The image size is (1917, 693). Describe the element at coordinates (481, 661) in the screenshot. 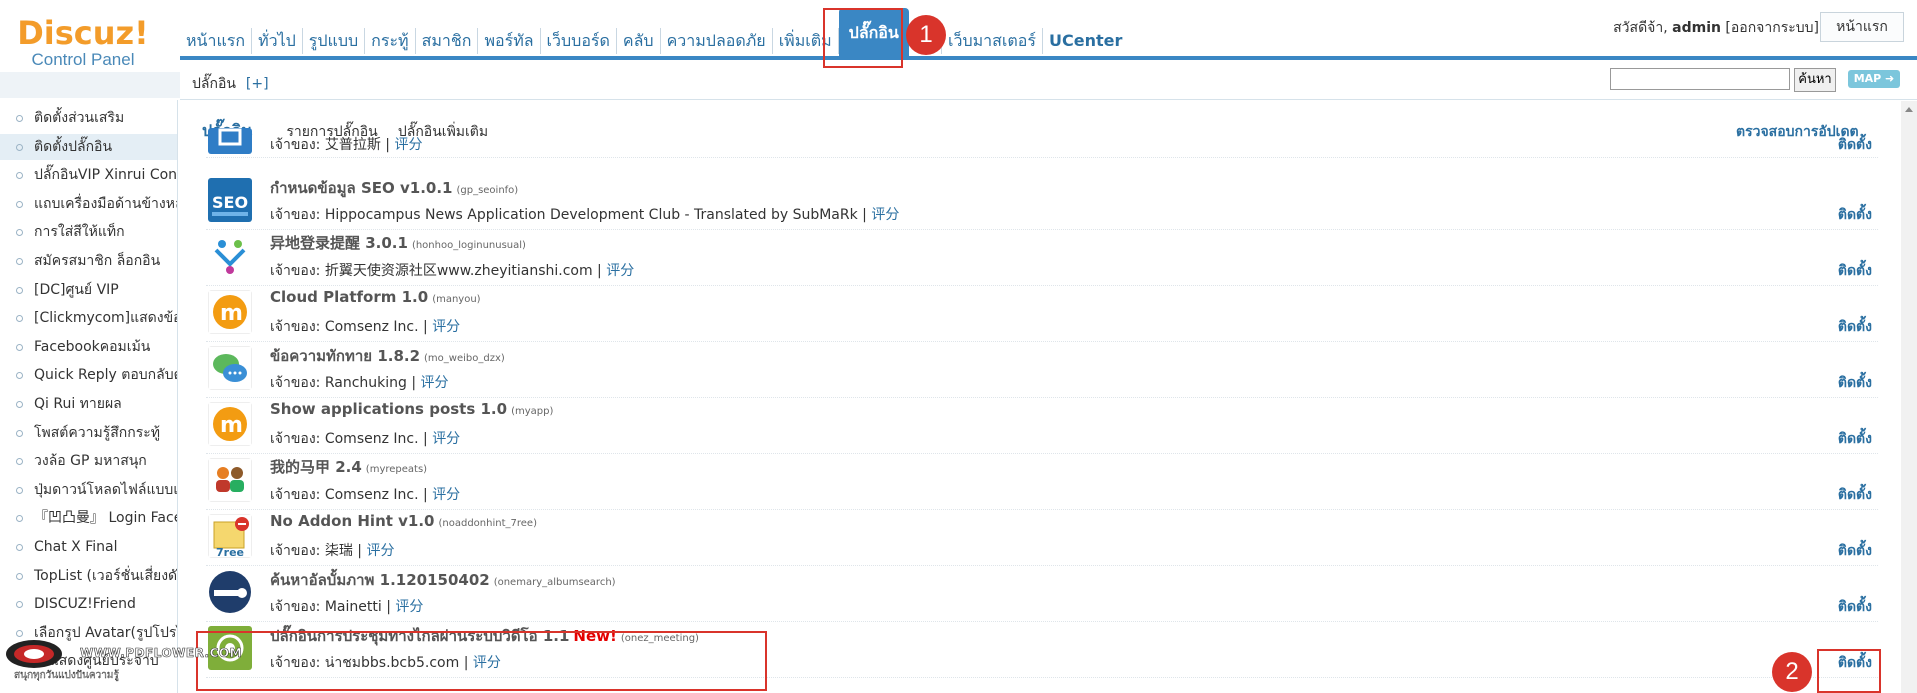

I see `annotation-box-plugin` at that location.